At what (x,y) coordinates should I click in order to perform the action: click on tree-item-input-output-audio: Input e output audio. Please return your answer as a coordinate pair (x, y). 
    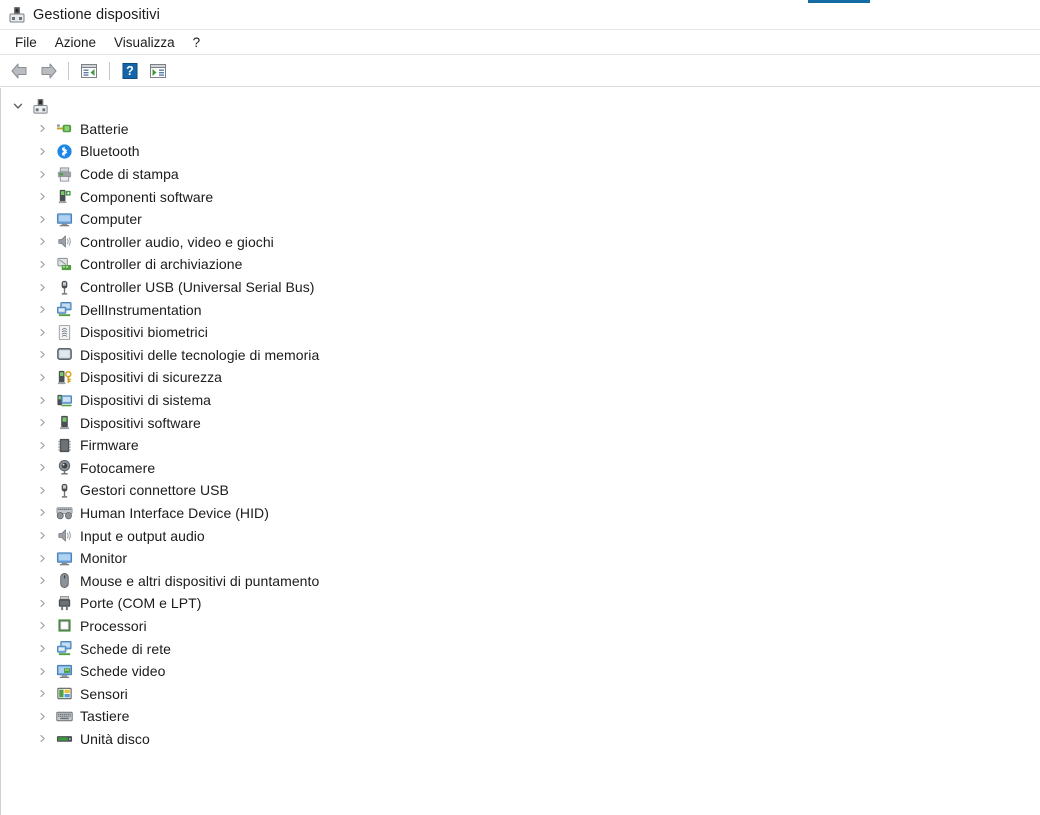
    Looking at the image, I should click on (520, 535).